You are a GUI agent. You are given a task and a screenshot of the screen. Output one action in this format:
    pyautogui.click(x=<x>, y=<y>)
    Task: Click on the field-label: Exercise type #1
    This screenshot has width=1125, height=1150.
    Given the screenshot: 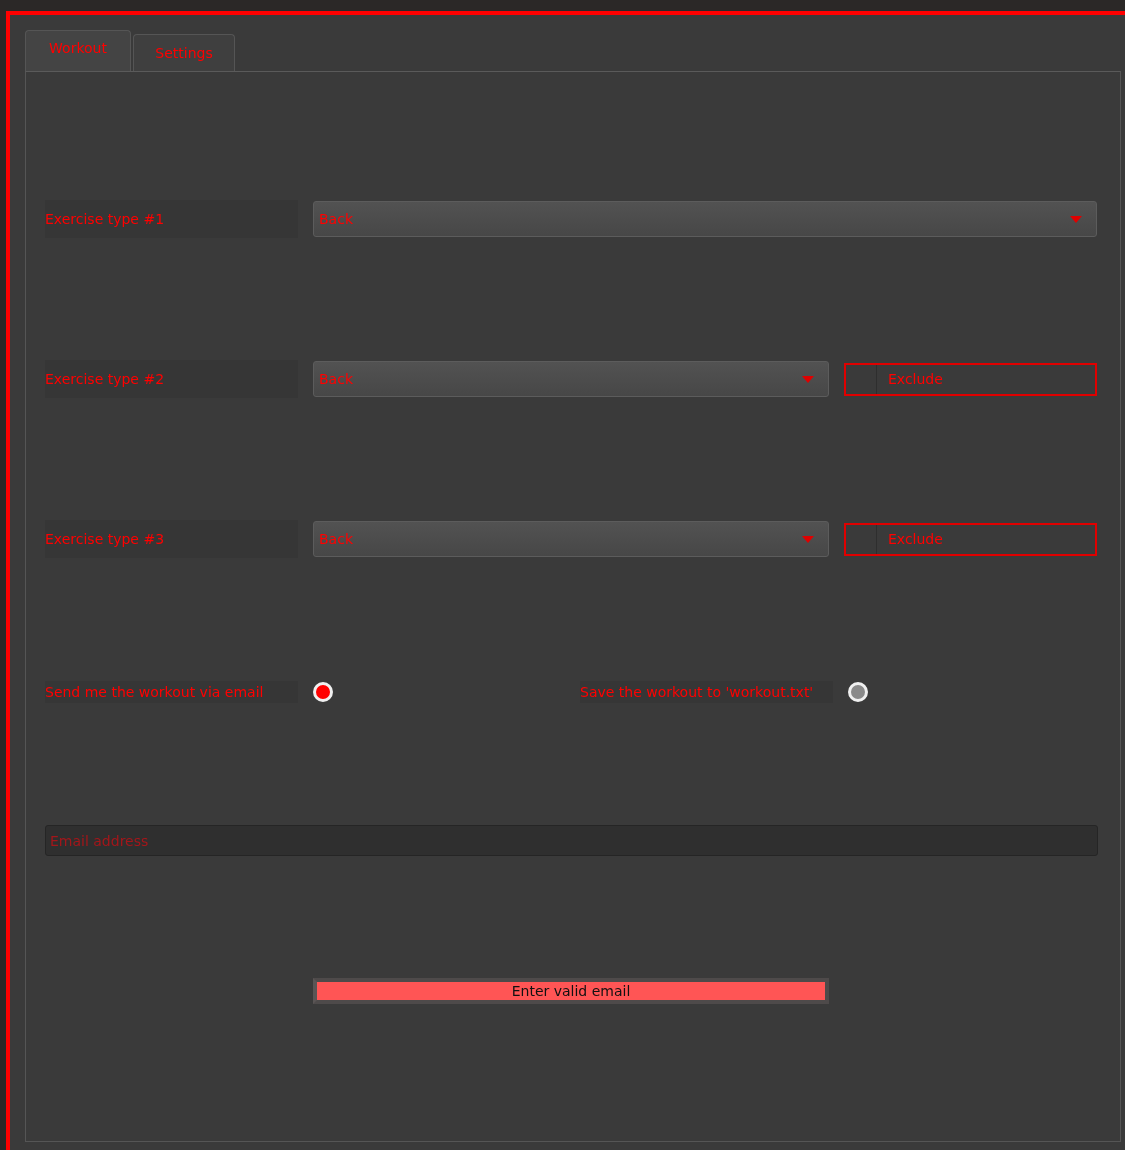 What is the action you would take?
    pyautogui.click(x=171, y=219)
    